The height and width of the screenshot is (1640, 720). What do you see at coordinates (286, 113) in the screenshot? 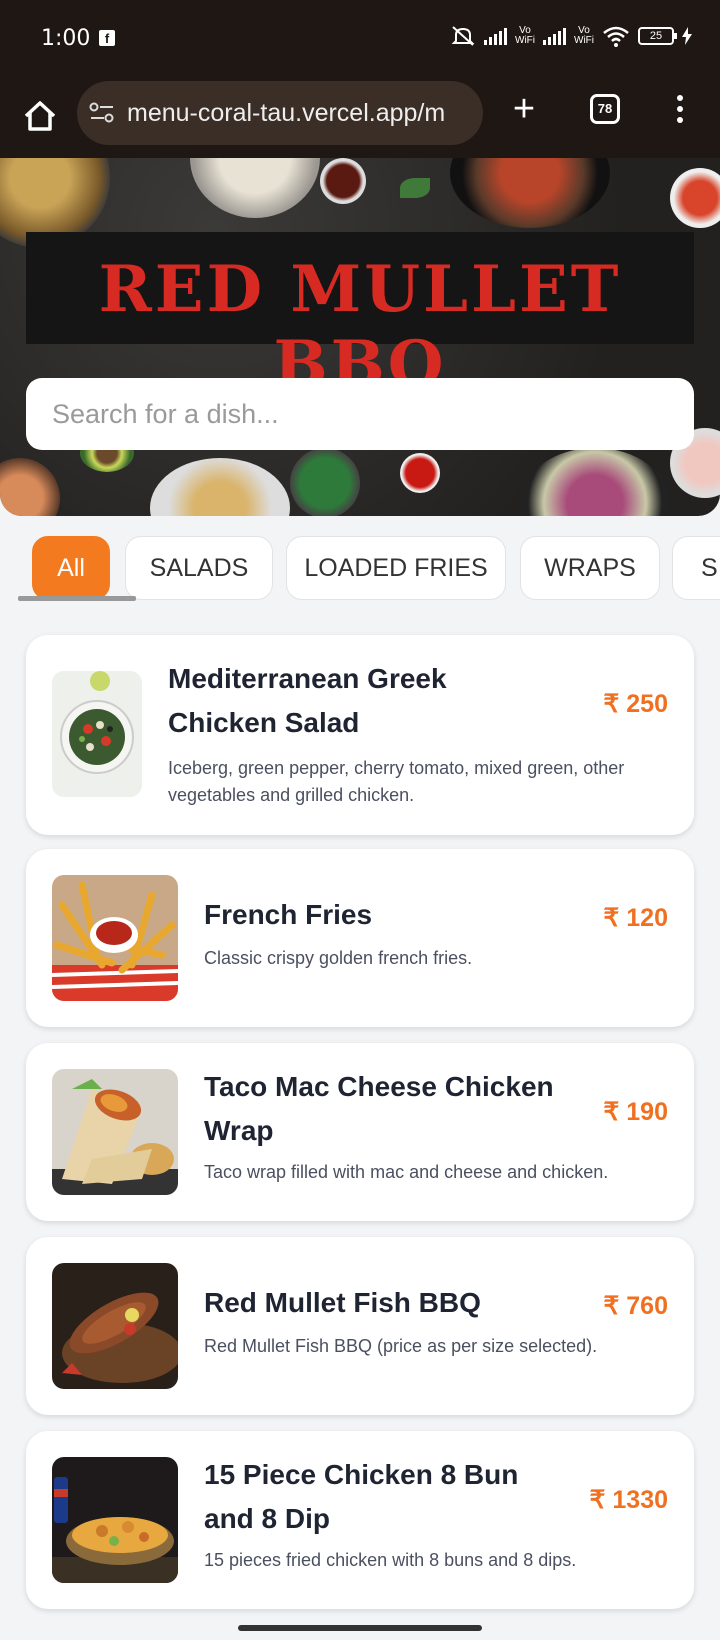
I see `url-text: menu-coral-tau.vercel.app/m` at bounding box center [286, 113].